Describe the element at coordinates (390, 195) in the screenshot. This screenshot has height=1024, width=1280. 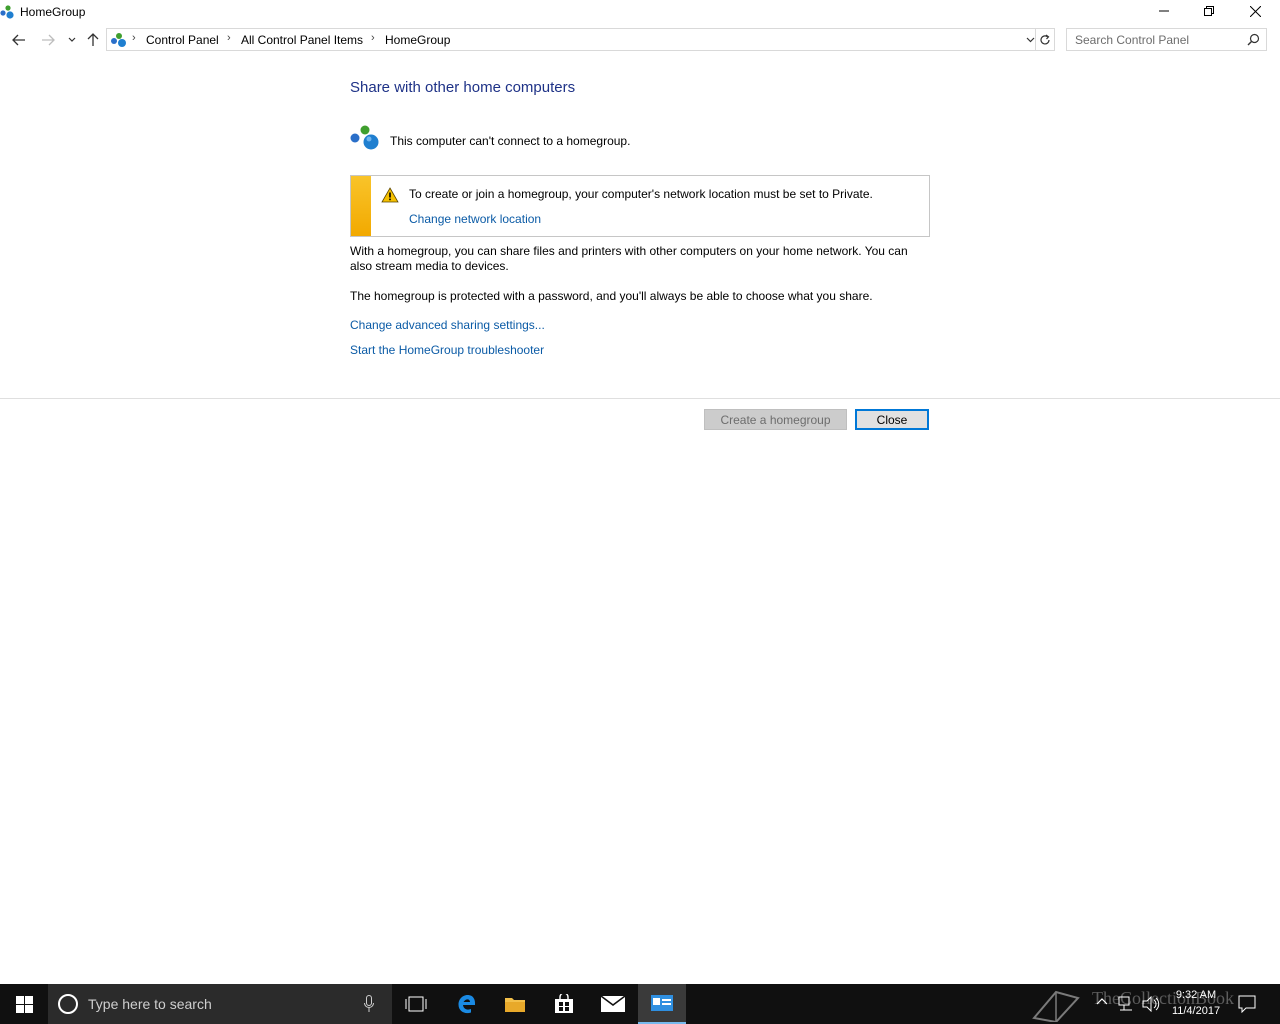
I see `warning-icon` at that location.